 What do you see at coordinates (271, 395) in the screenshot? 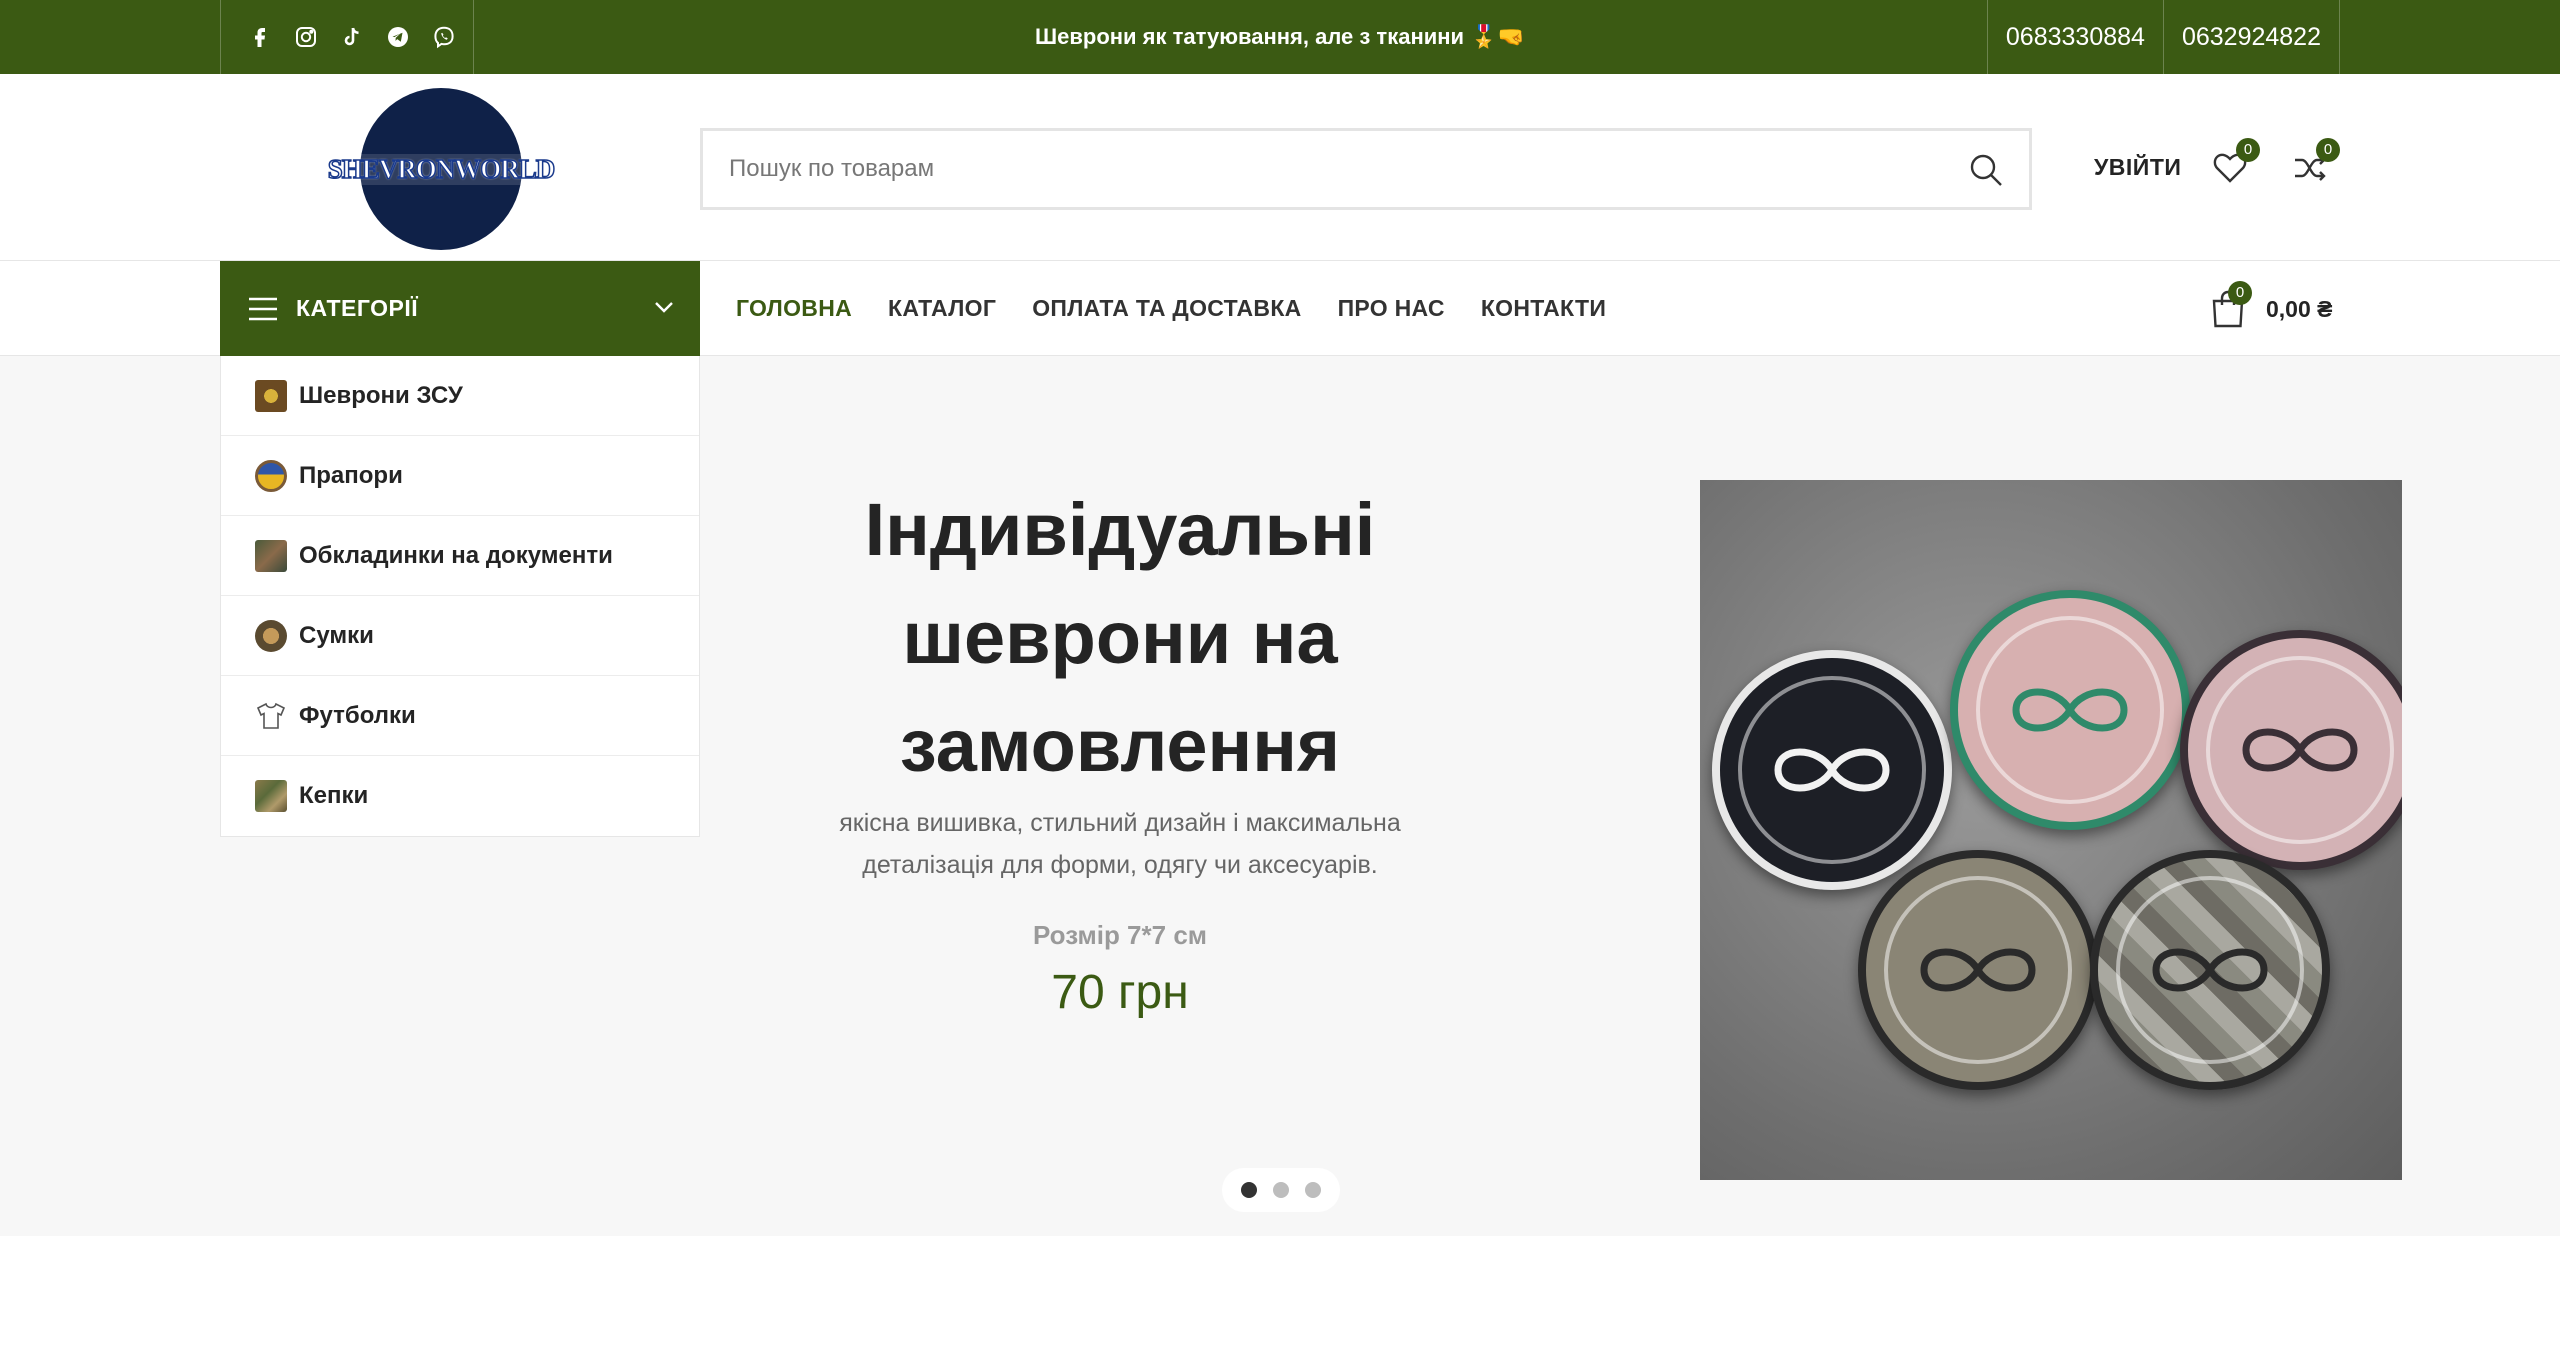
I see `chevron-thumbnail` at bounding box center [271, 395].